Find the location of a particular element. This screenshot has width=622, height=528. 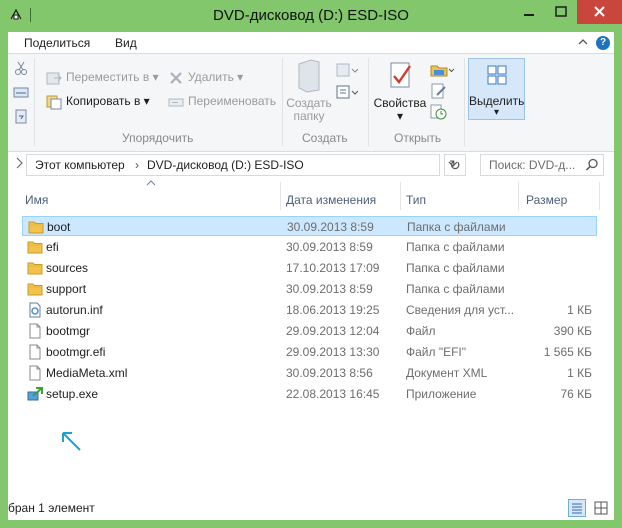

properties-icon is located at coordinates (400, 75).